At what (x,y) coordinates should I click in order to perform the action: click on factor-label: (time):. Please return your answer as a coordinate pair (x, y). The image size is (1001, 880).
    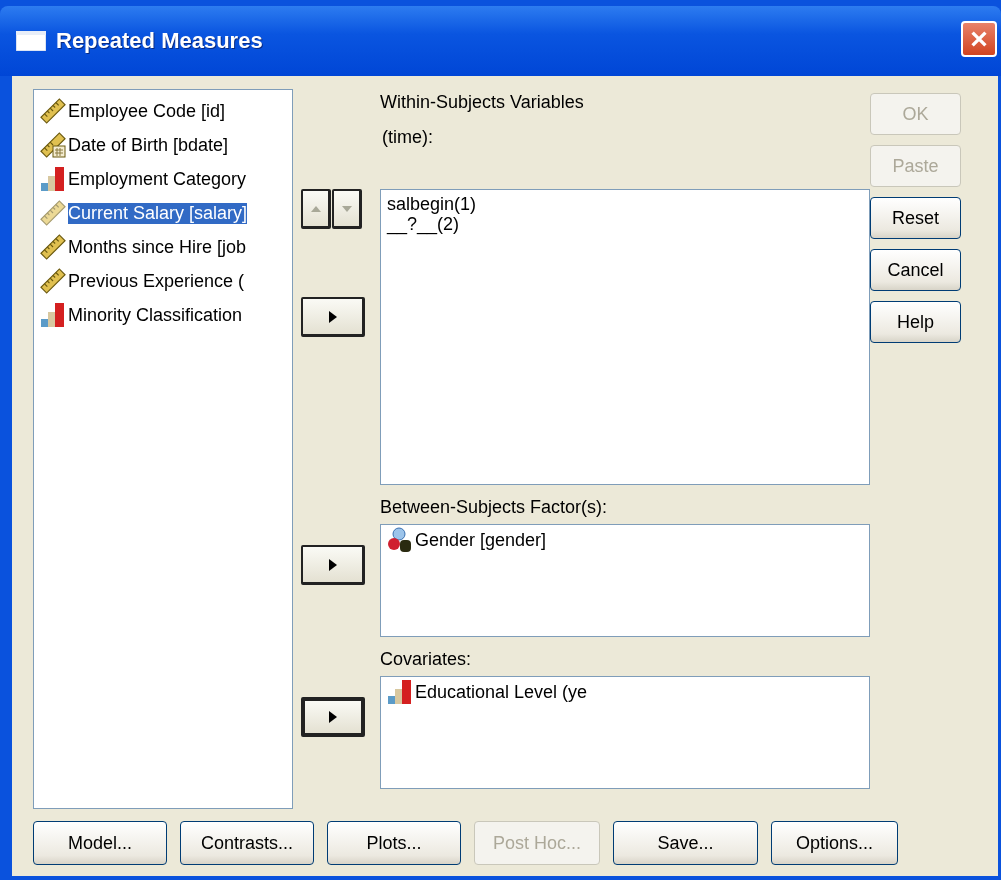
    Looking at the image, I should click on (407, 137).